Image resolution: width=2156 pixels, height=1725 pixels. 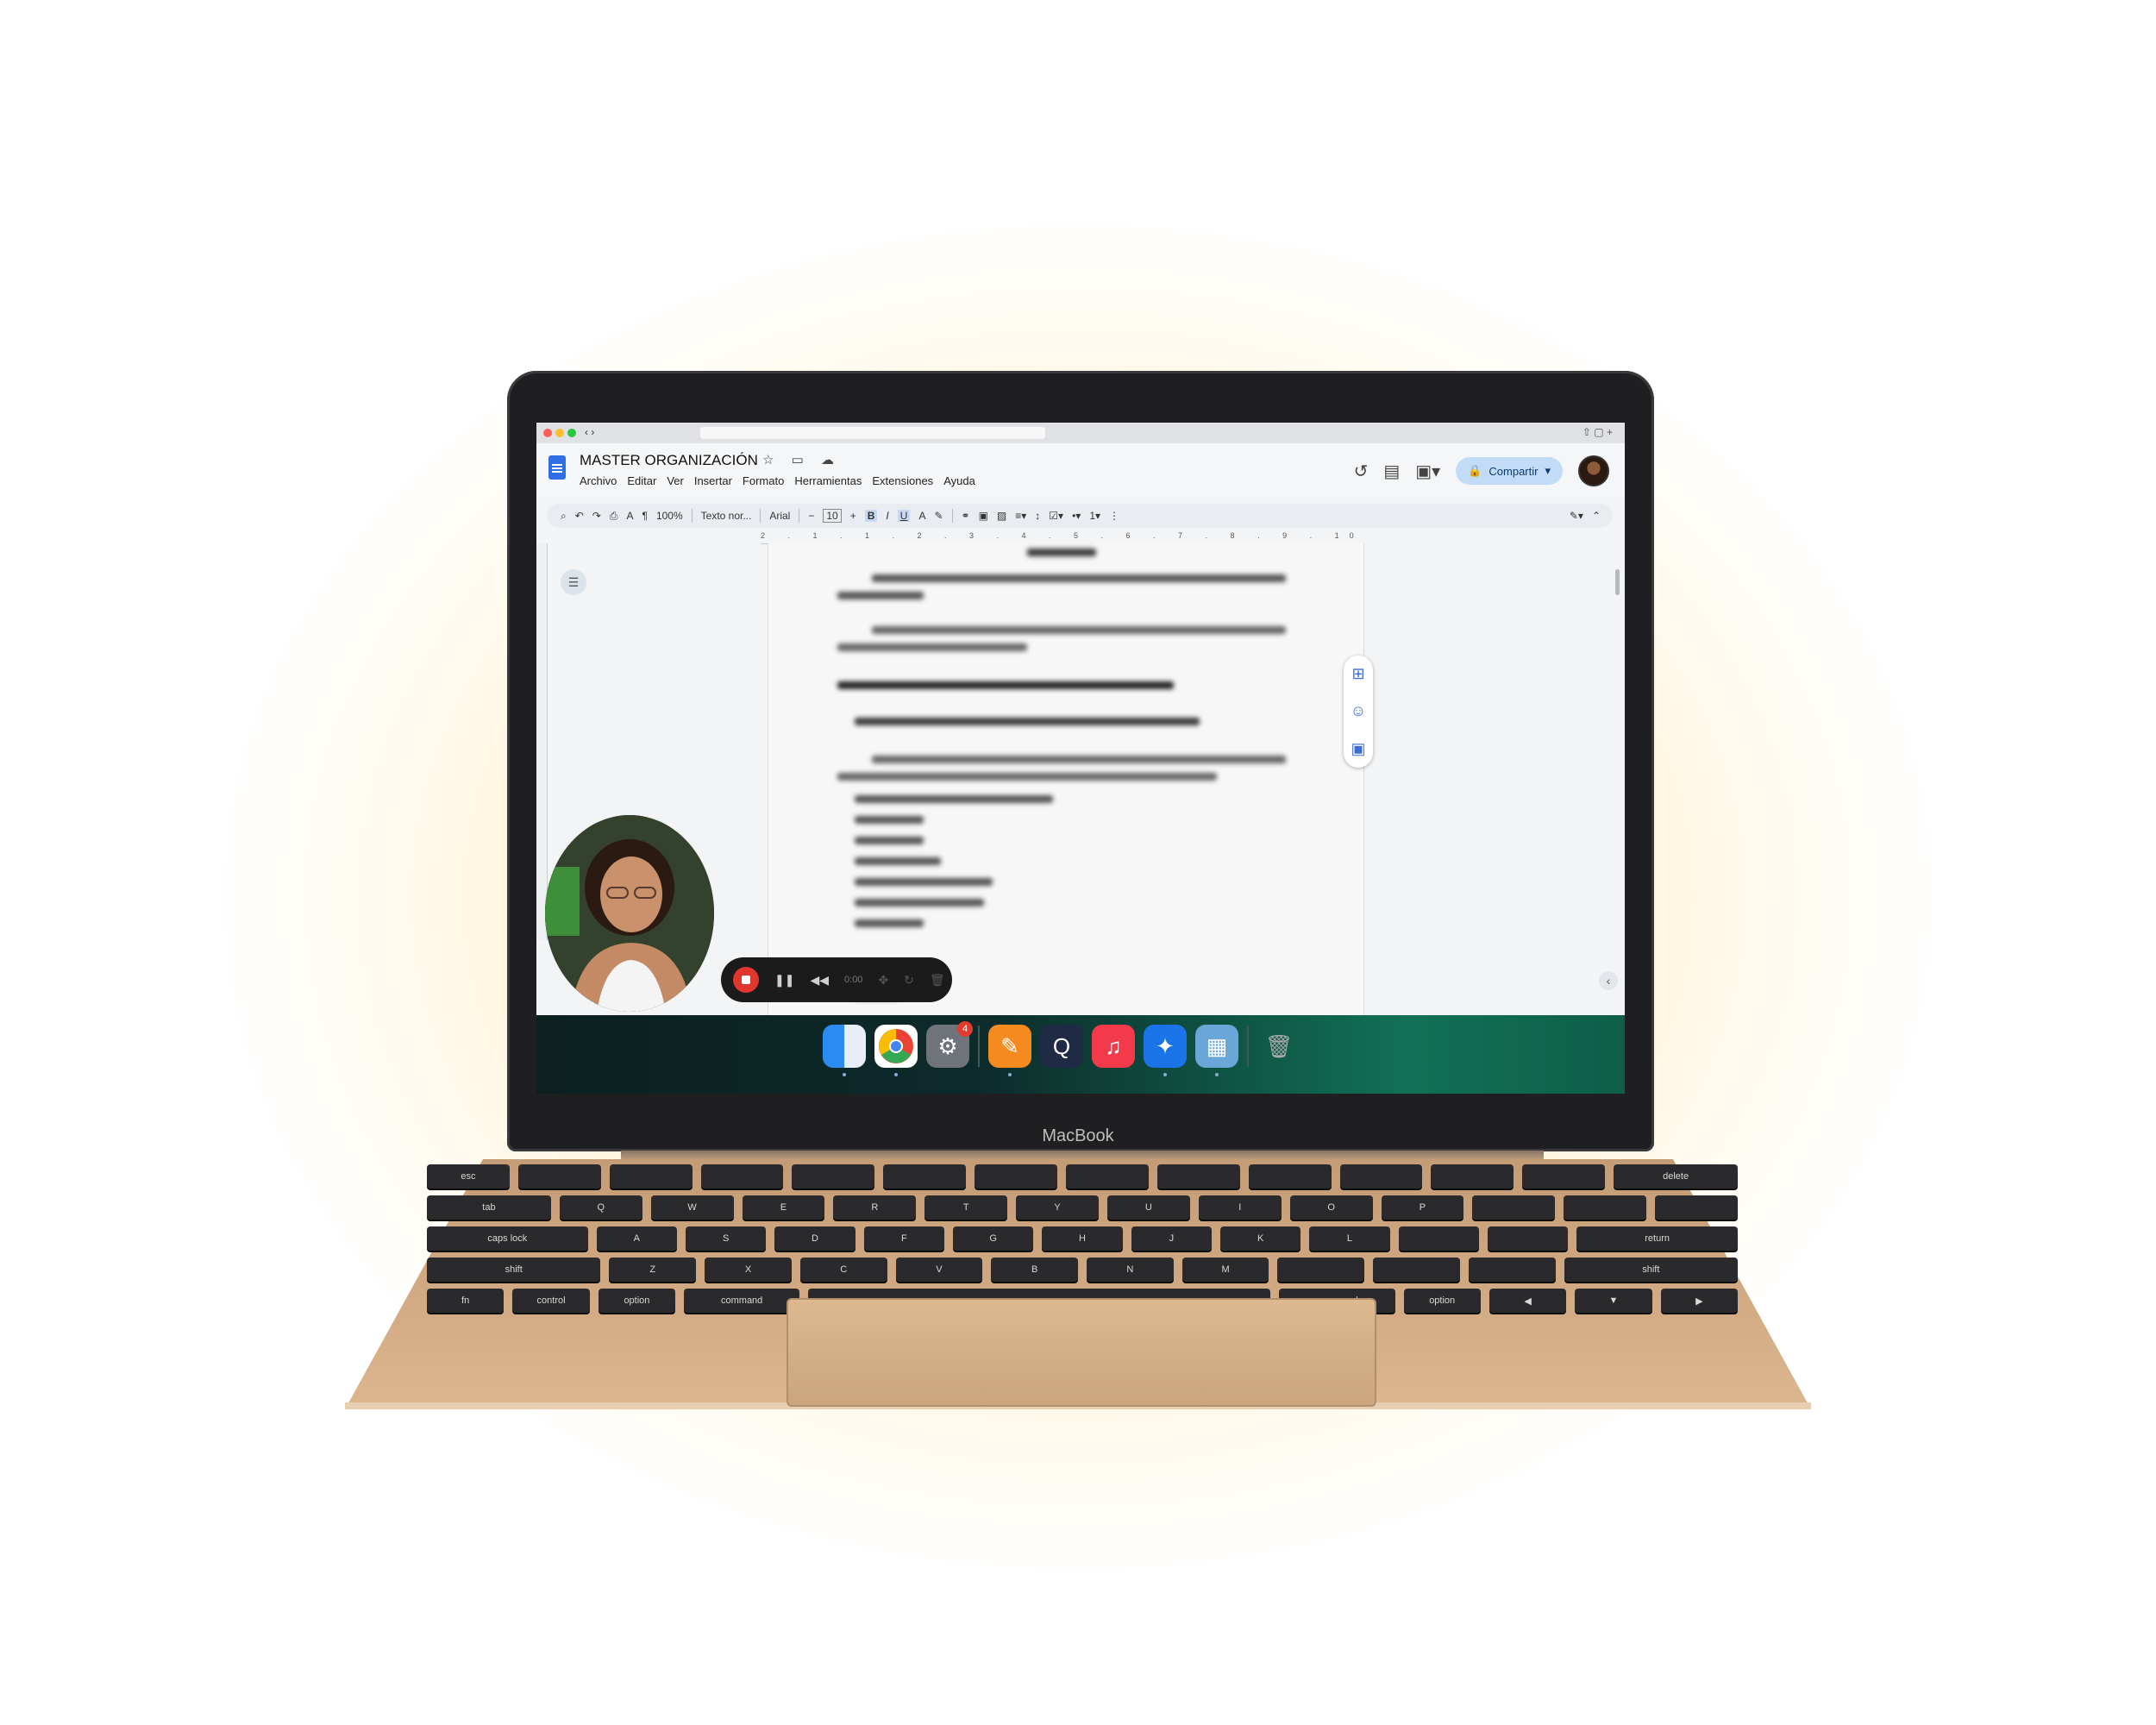 I want to click on back-forward-icon: ‹ ›, so click(x=589, y=432).